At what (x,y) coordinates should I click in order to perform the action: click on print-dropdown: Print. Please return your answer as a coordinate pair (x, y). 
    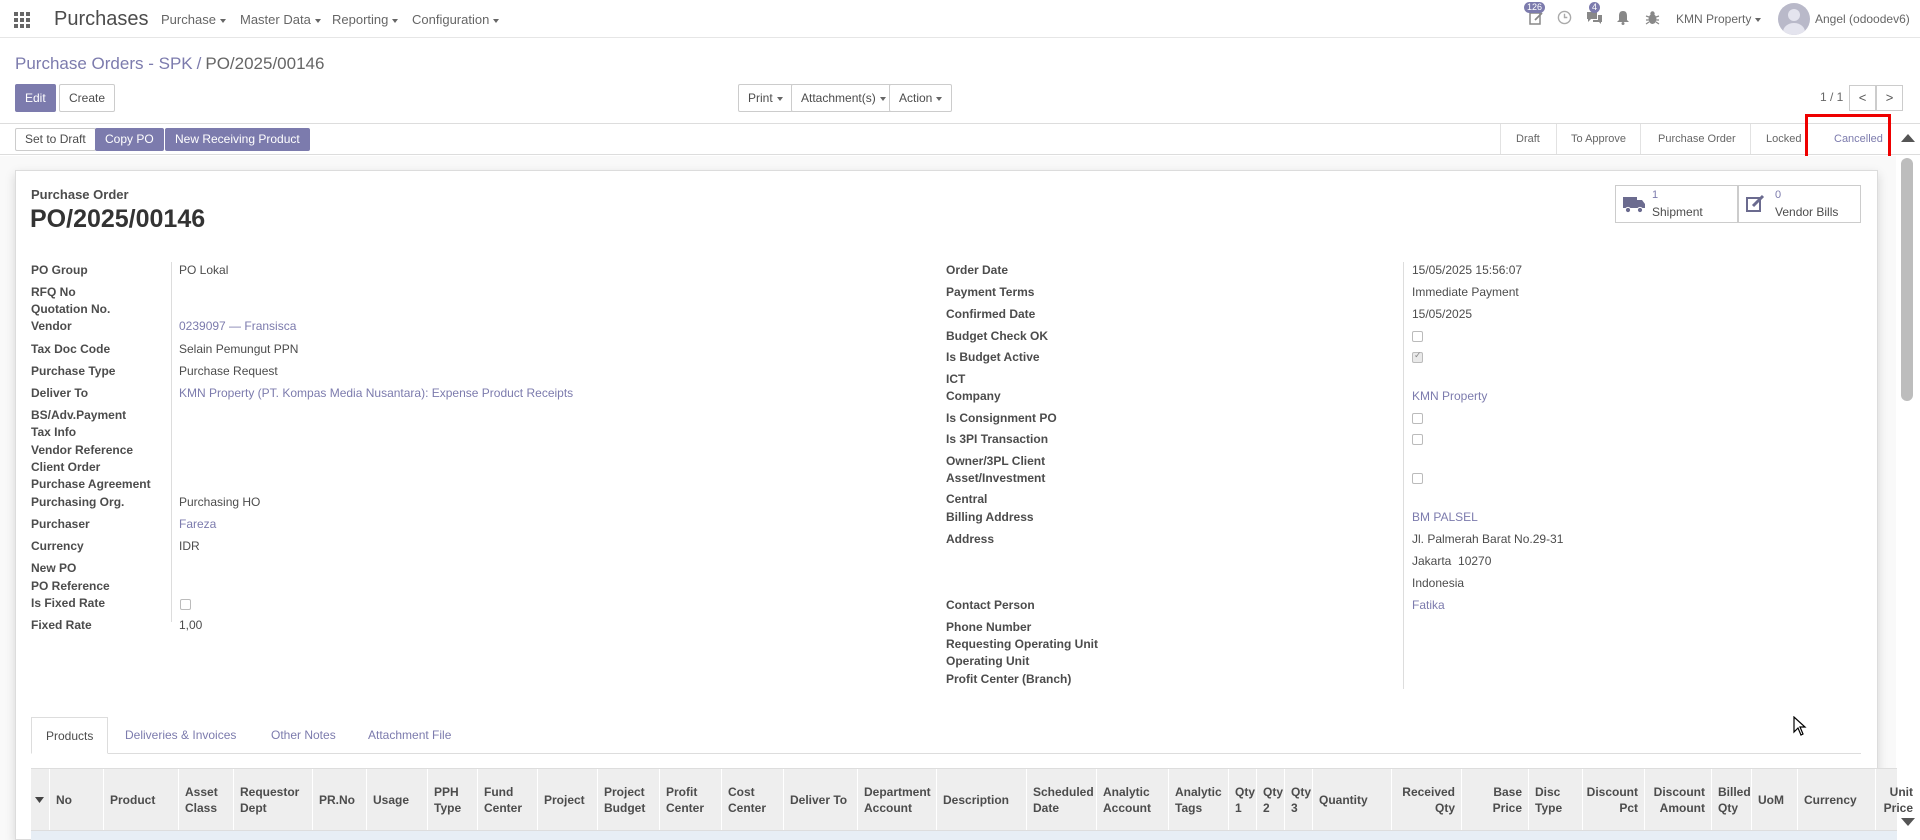
    Looking at the image, I should click on (765, 98).